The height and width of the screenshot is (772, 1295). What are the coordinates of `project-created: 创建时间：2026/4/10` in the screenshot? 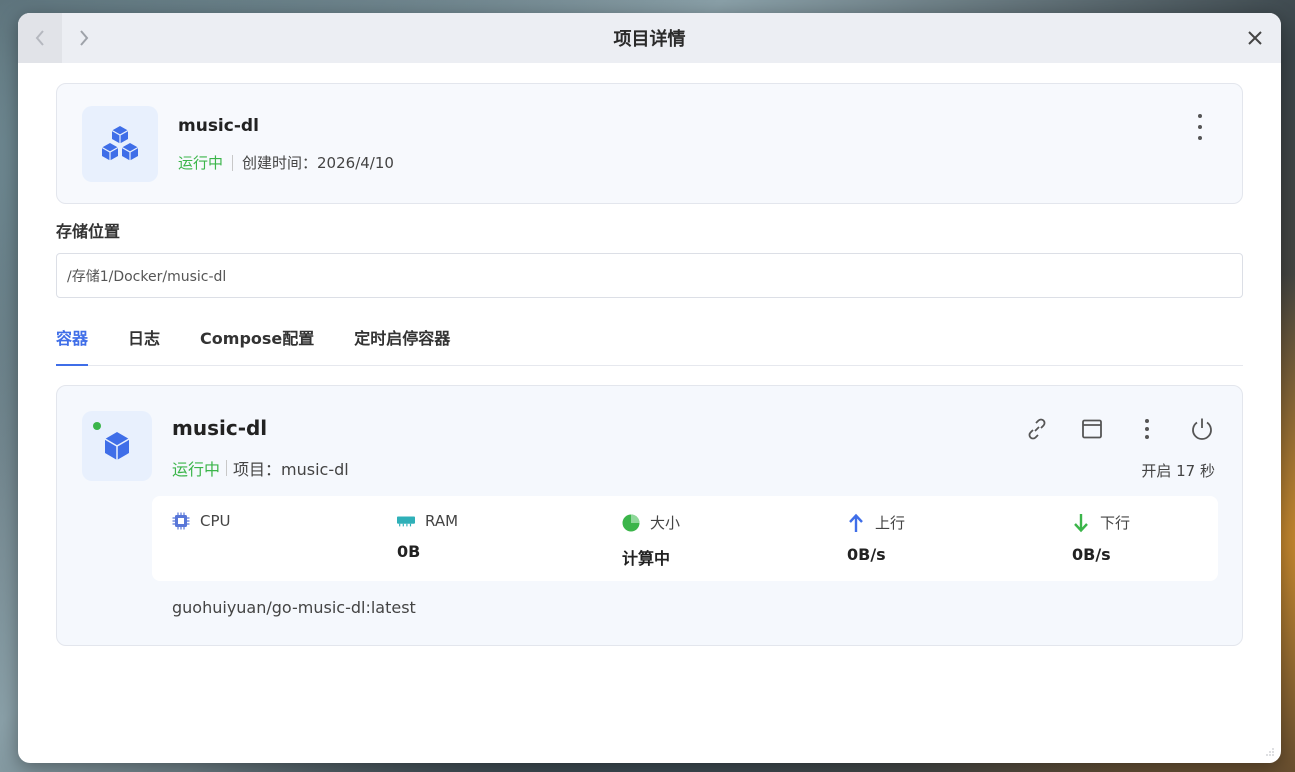 It's located at (318, 163).